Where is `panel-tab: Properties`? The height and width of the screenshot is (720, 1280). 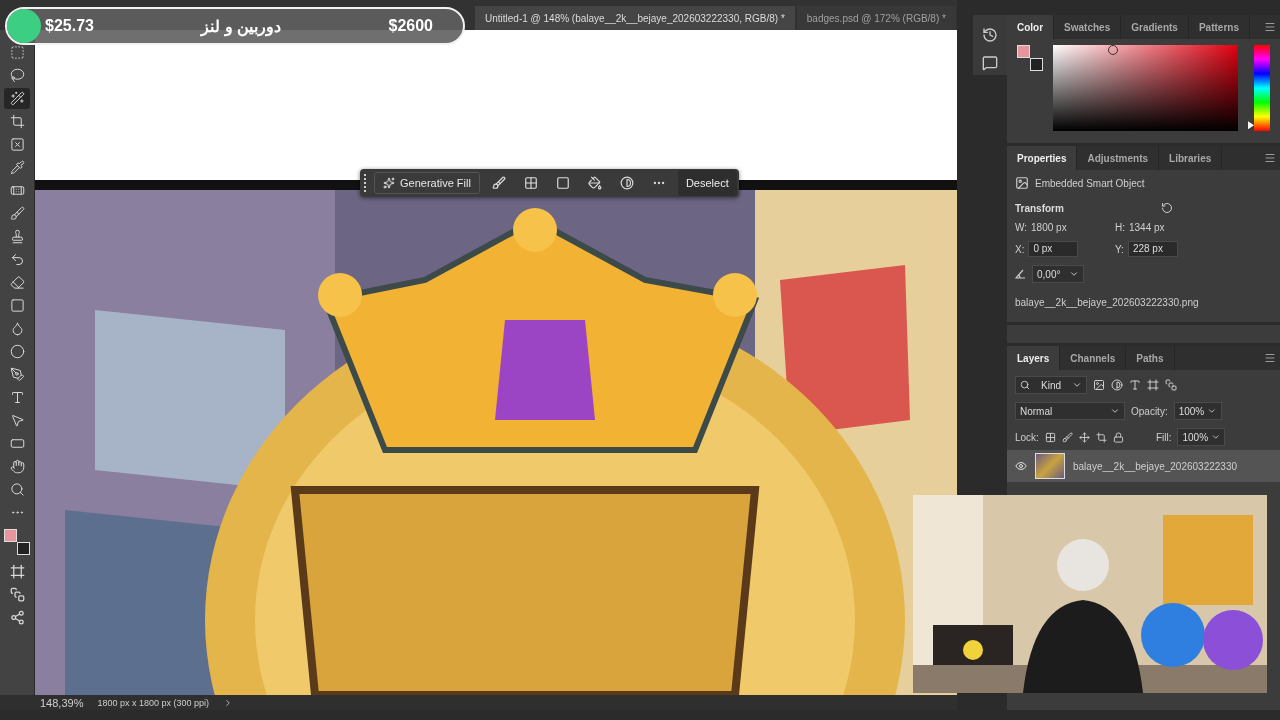
panel-tab: Properties is located at coordinates (1042, 158).